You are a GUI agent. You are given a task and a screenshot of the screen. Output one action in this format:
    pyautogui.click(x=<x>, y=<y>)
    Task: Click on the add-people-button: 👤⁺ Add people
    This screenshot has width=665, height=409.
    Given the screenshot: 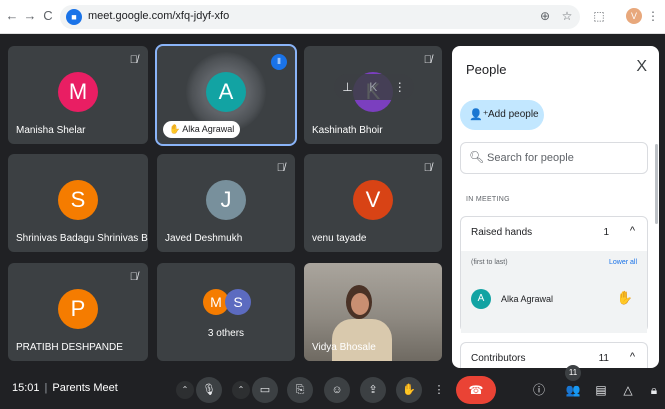 What is the action you would take?
    pyautogui.click(x=502, y=115)
    